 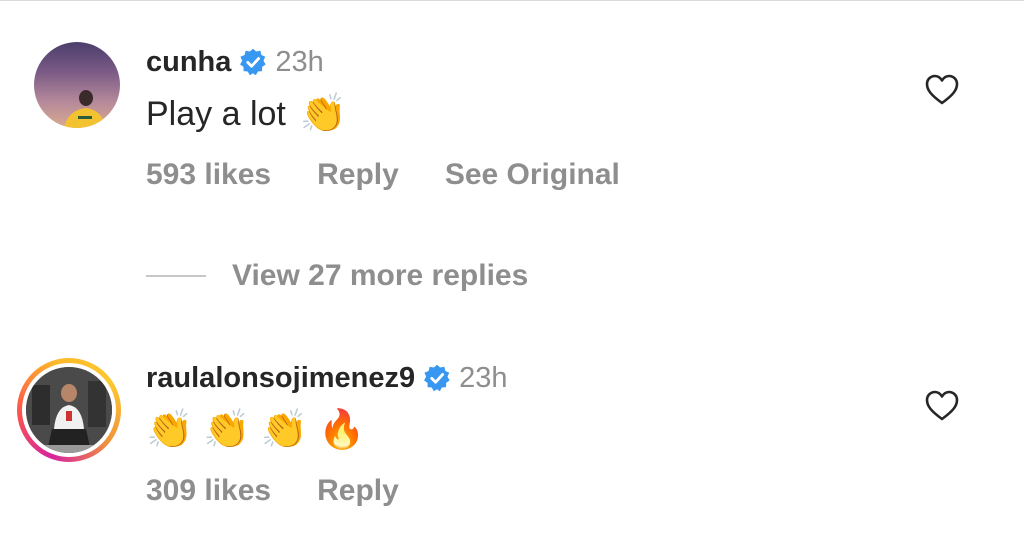 I want to click on avatar-raulalonsojimenez9, so click(x=69, y=410).